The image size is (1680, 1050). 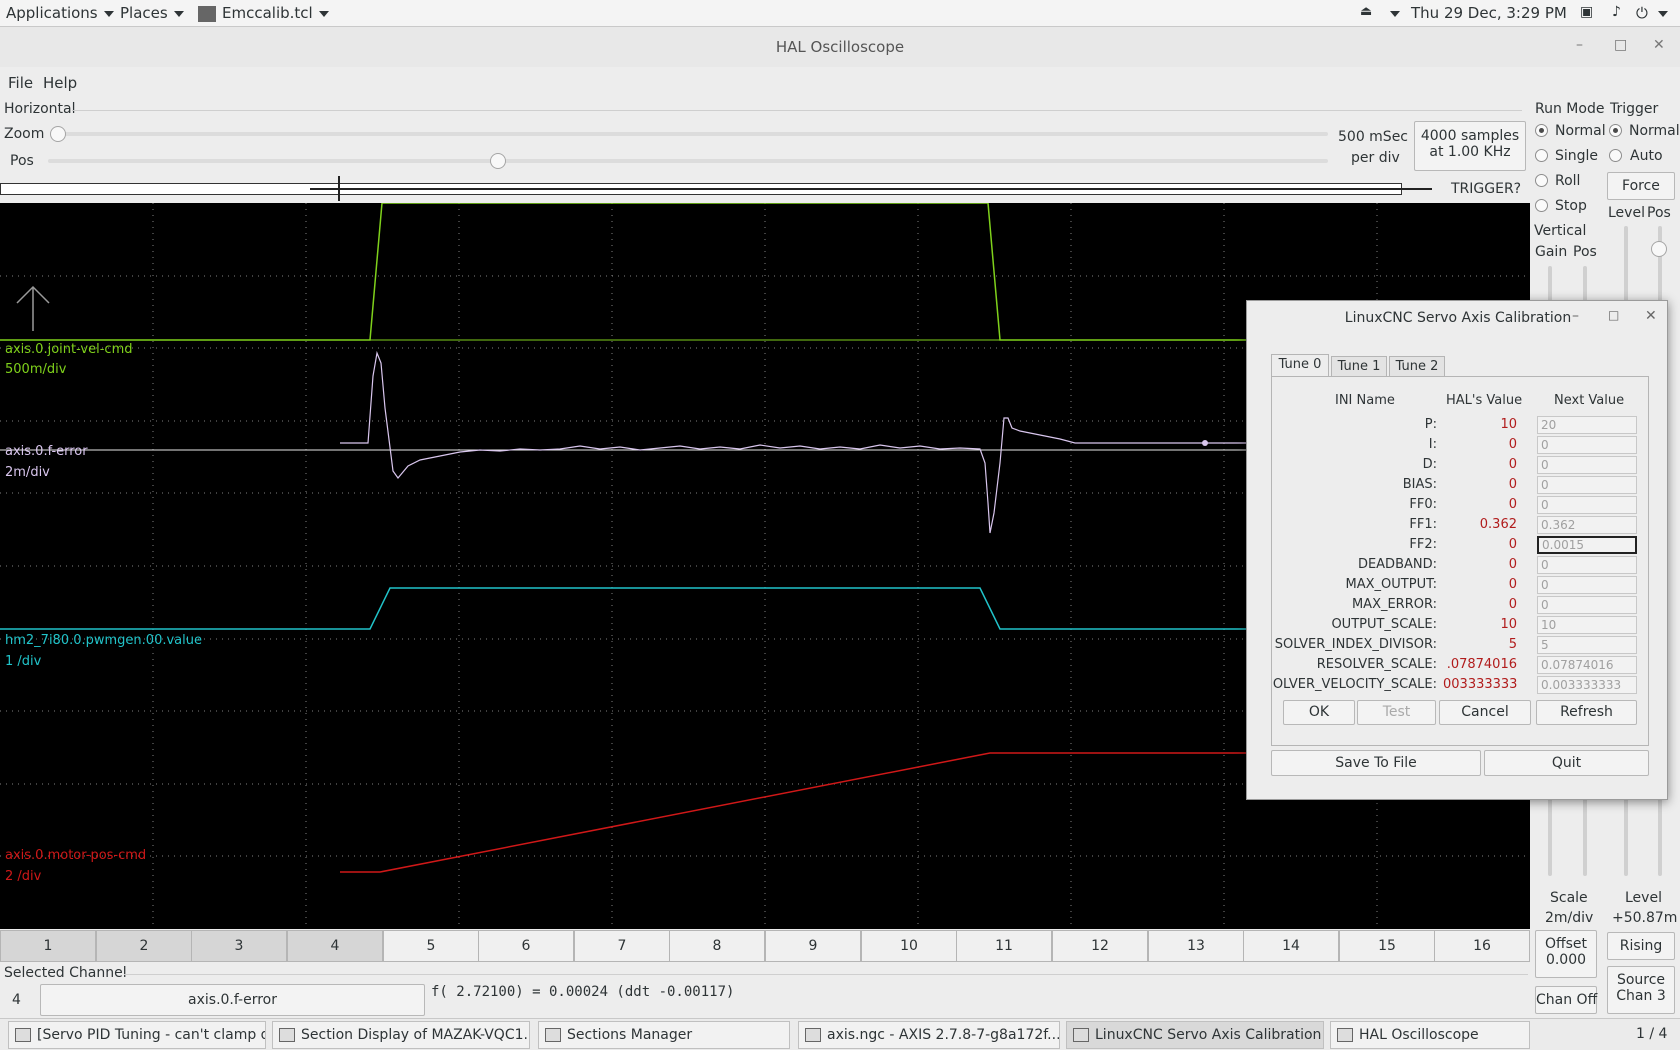 I want to click on parameter-next-input: 0.0015, so click(x=1587, y=545).